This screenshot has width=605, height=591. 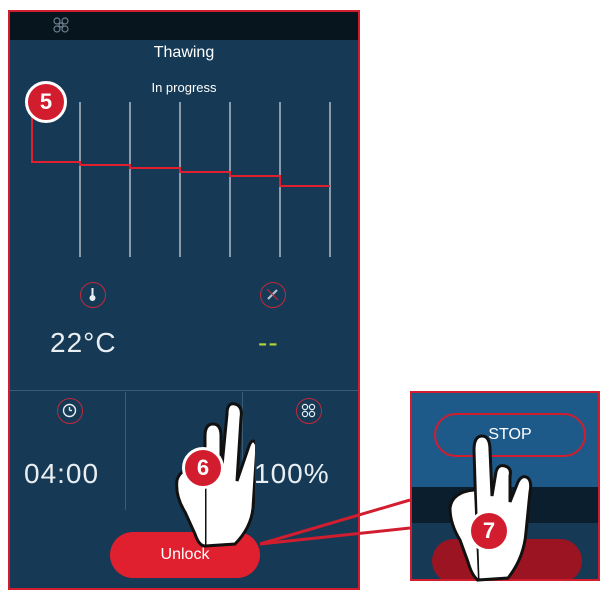 What do you see at coordinates (489, 531) in the screenshot?
I see `step-badge-7: 7` at bounding box center [489, 531].